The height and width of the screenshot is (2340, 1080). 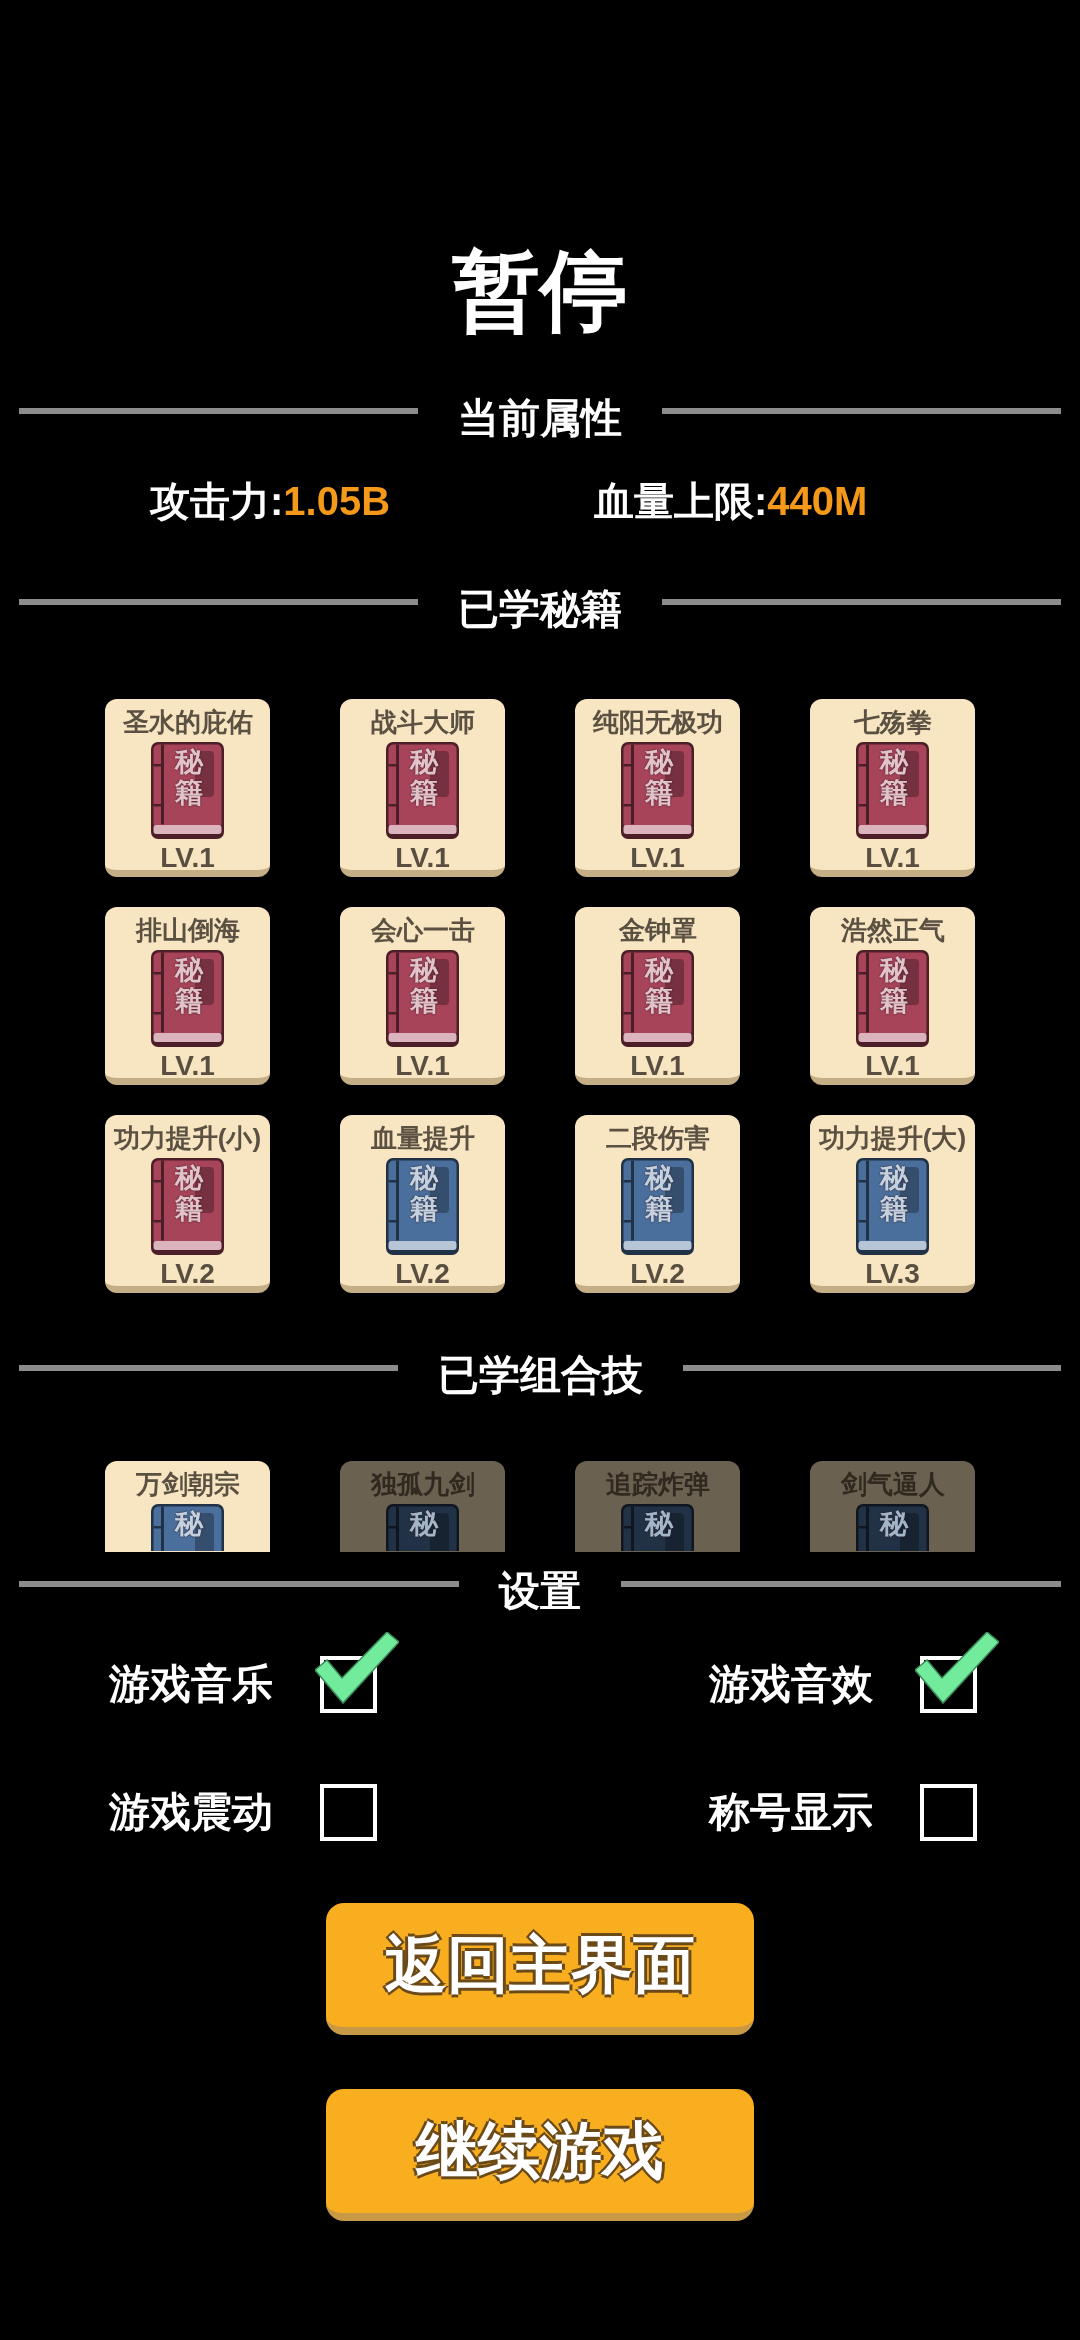 What do you see at coordinates (817, 501) in the screenshot?
I see `stat-value: 440M` at bounding box center [817, 501].